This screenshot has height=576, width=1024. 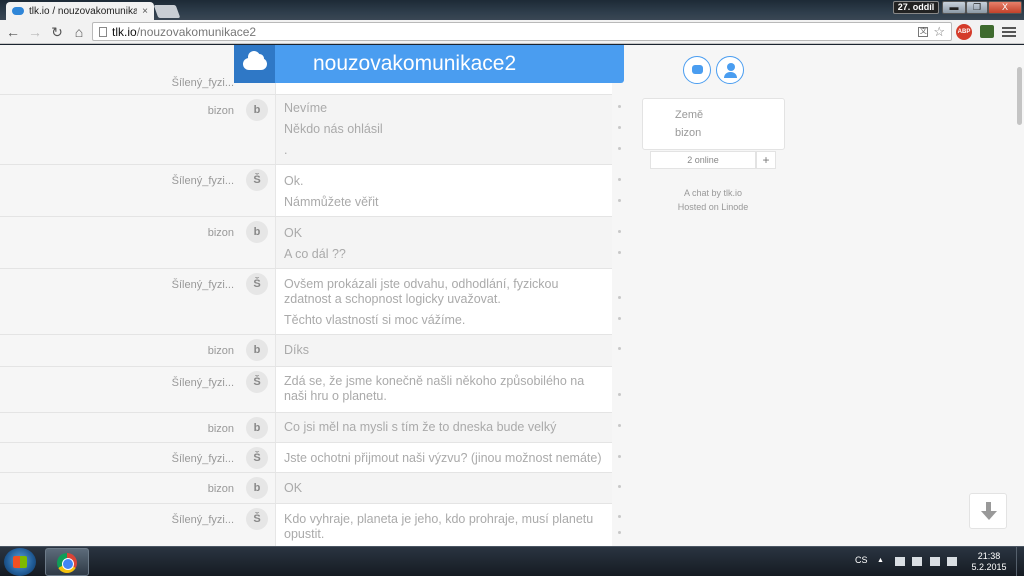 I want to click on scroll-to-bottom-button, so click(x=988, y=511).